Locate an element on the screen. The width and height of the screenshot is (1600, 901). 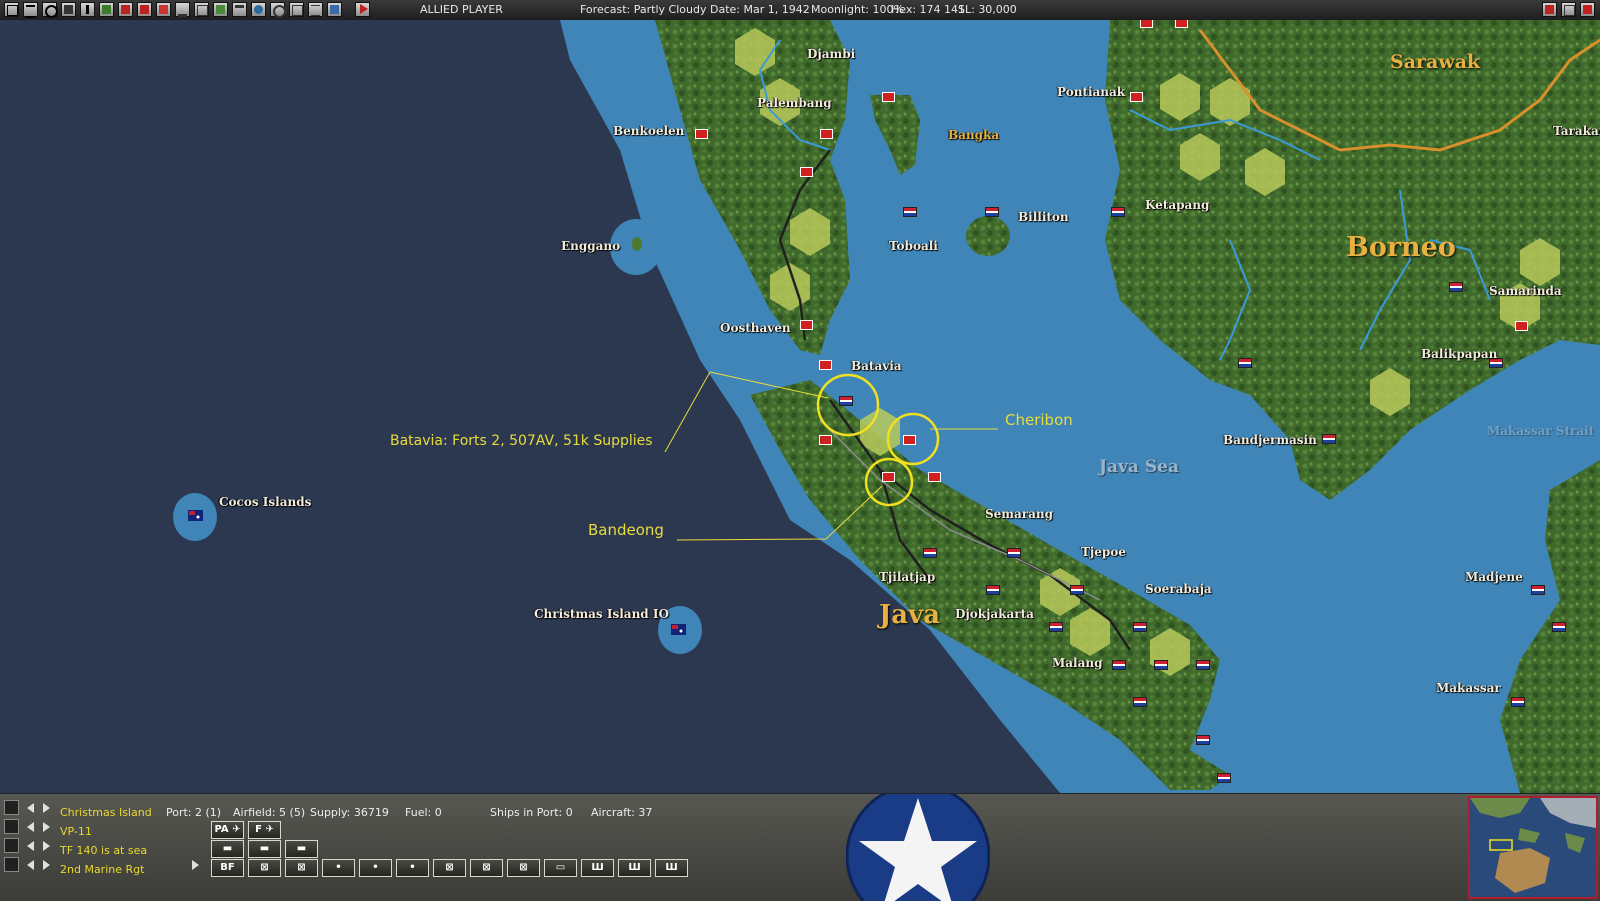
row-ground-unit-label: 2nd Marine Rgt is located at coordinates (102, 869).